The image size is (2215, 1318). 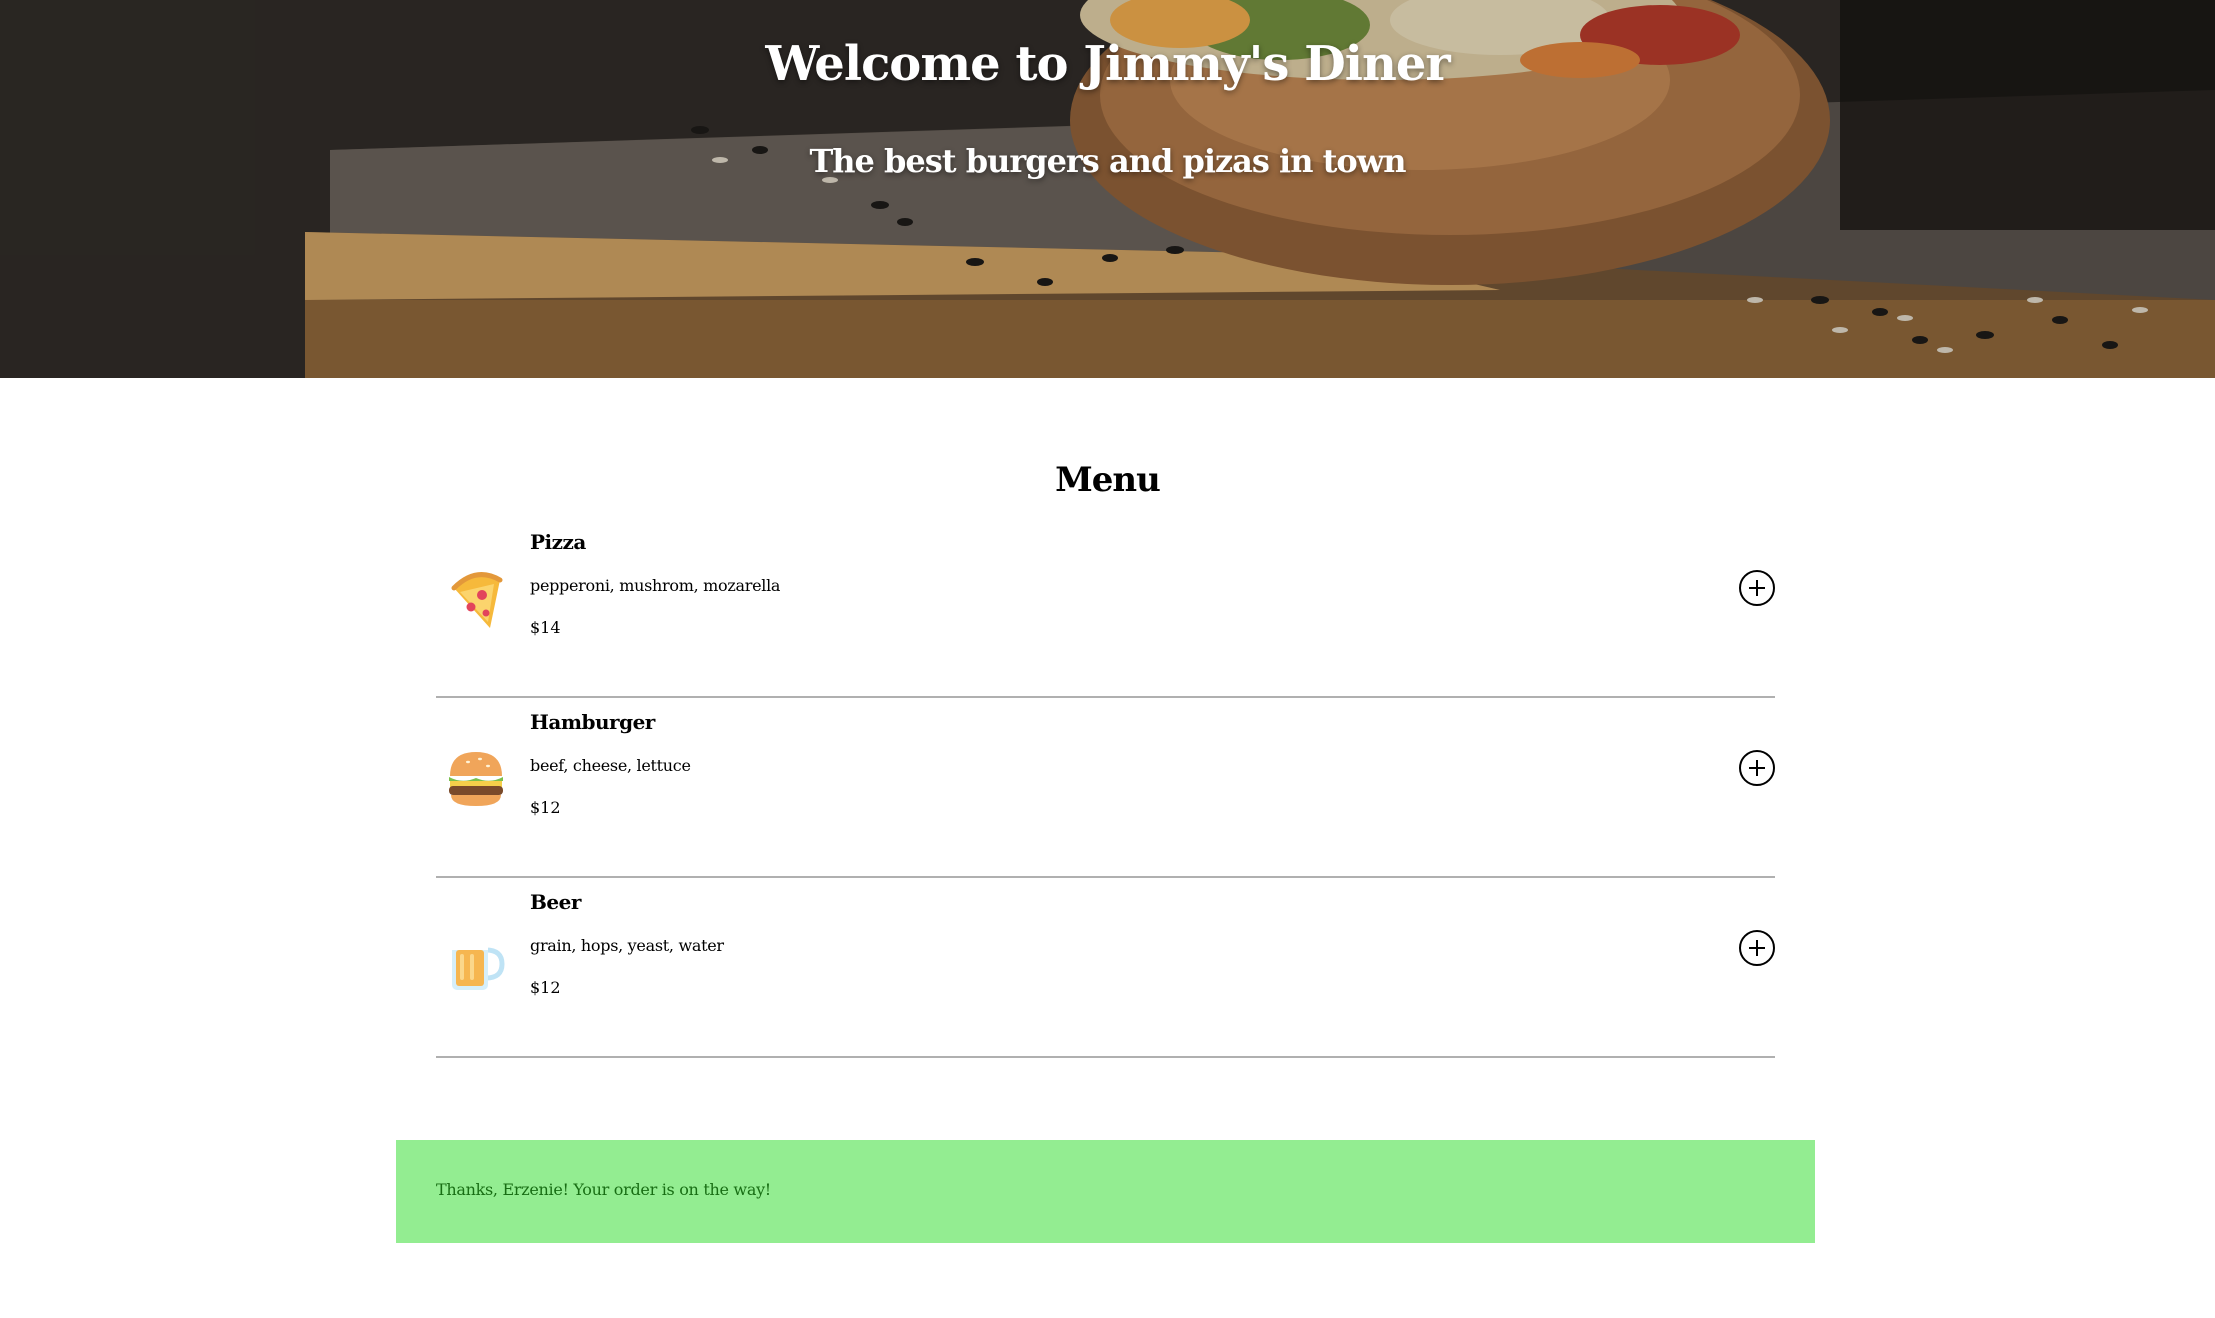 What do you see at coordinates (610, 765) in the screenshot?
I see `item-ingredients: beef, cheese, lettuce` at bounding box center [610, 765].